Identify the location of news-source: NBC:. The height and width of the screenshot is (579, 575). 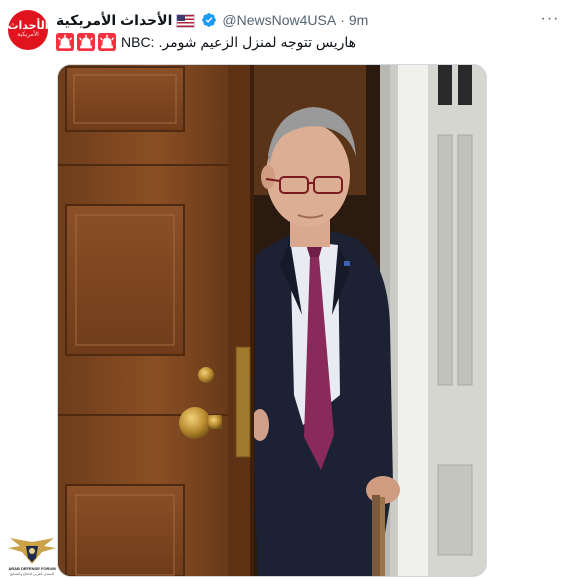
(138, 42).